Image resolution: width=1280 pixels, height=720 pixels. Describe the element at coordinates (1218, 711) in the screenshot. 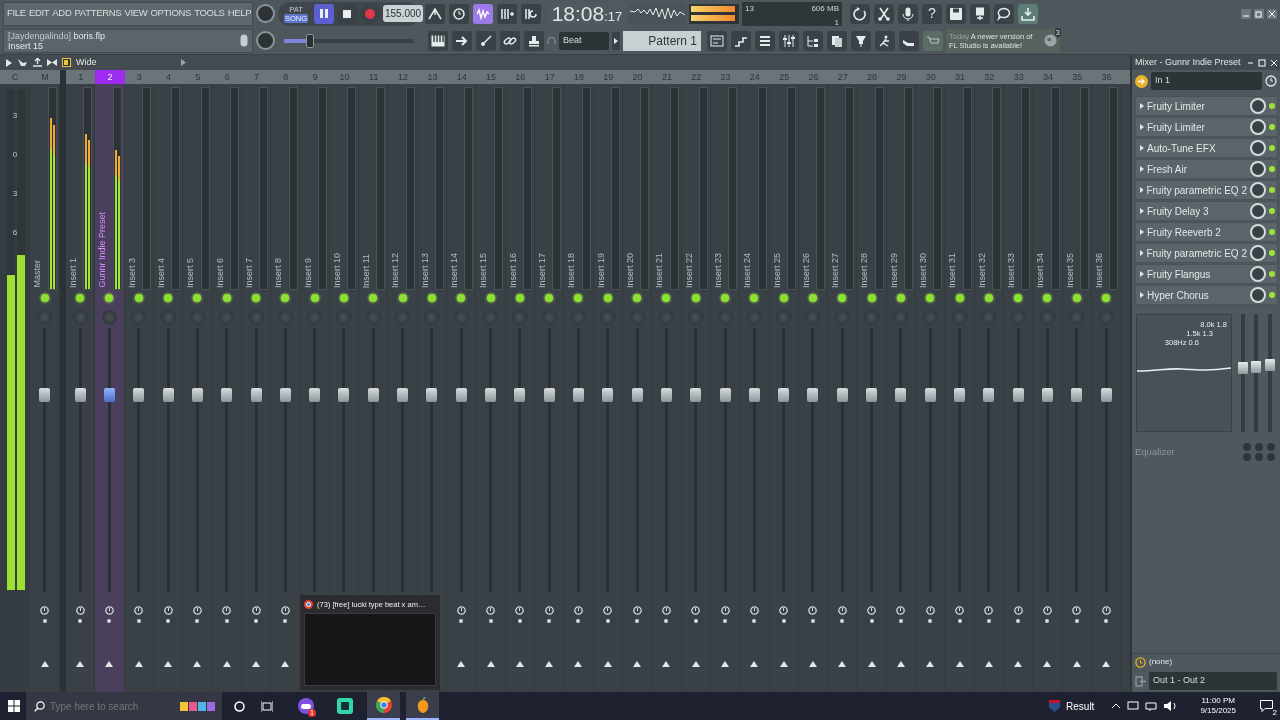

I see `clock-date: 9/15/2025` at that location.